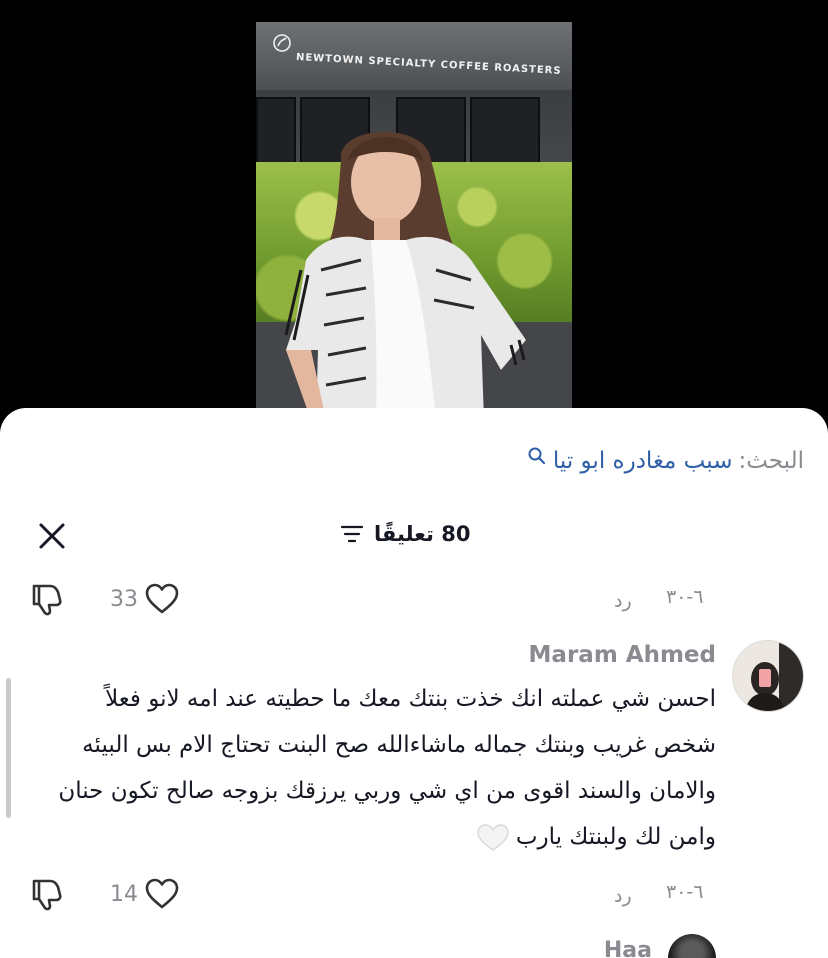 This screenshot has height=958, width=828. What do you see at coordinates (628, 948) in the screenshot?
I see `comment-username: Haa` at bounding box center [628, 948].